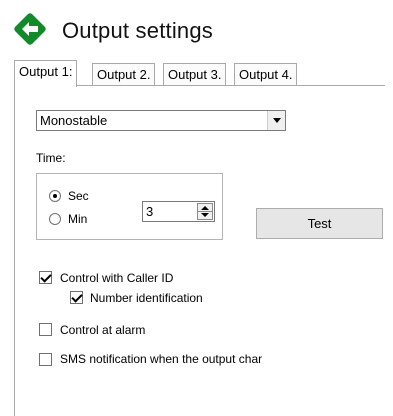 This screenshot has height=416, width=393. I want to click on tab-output-1: Output 1:, so click(46, 73).